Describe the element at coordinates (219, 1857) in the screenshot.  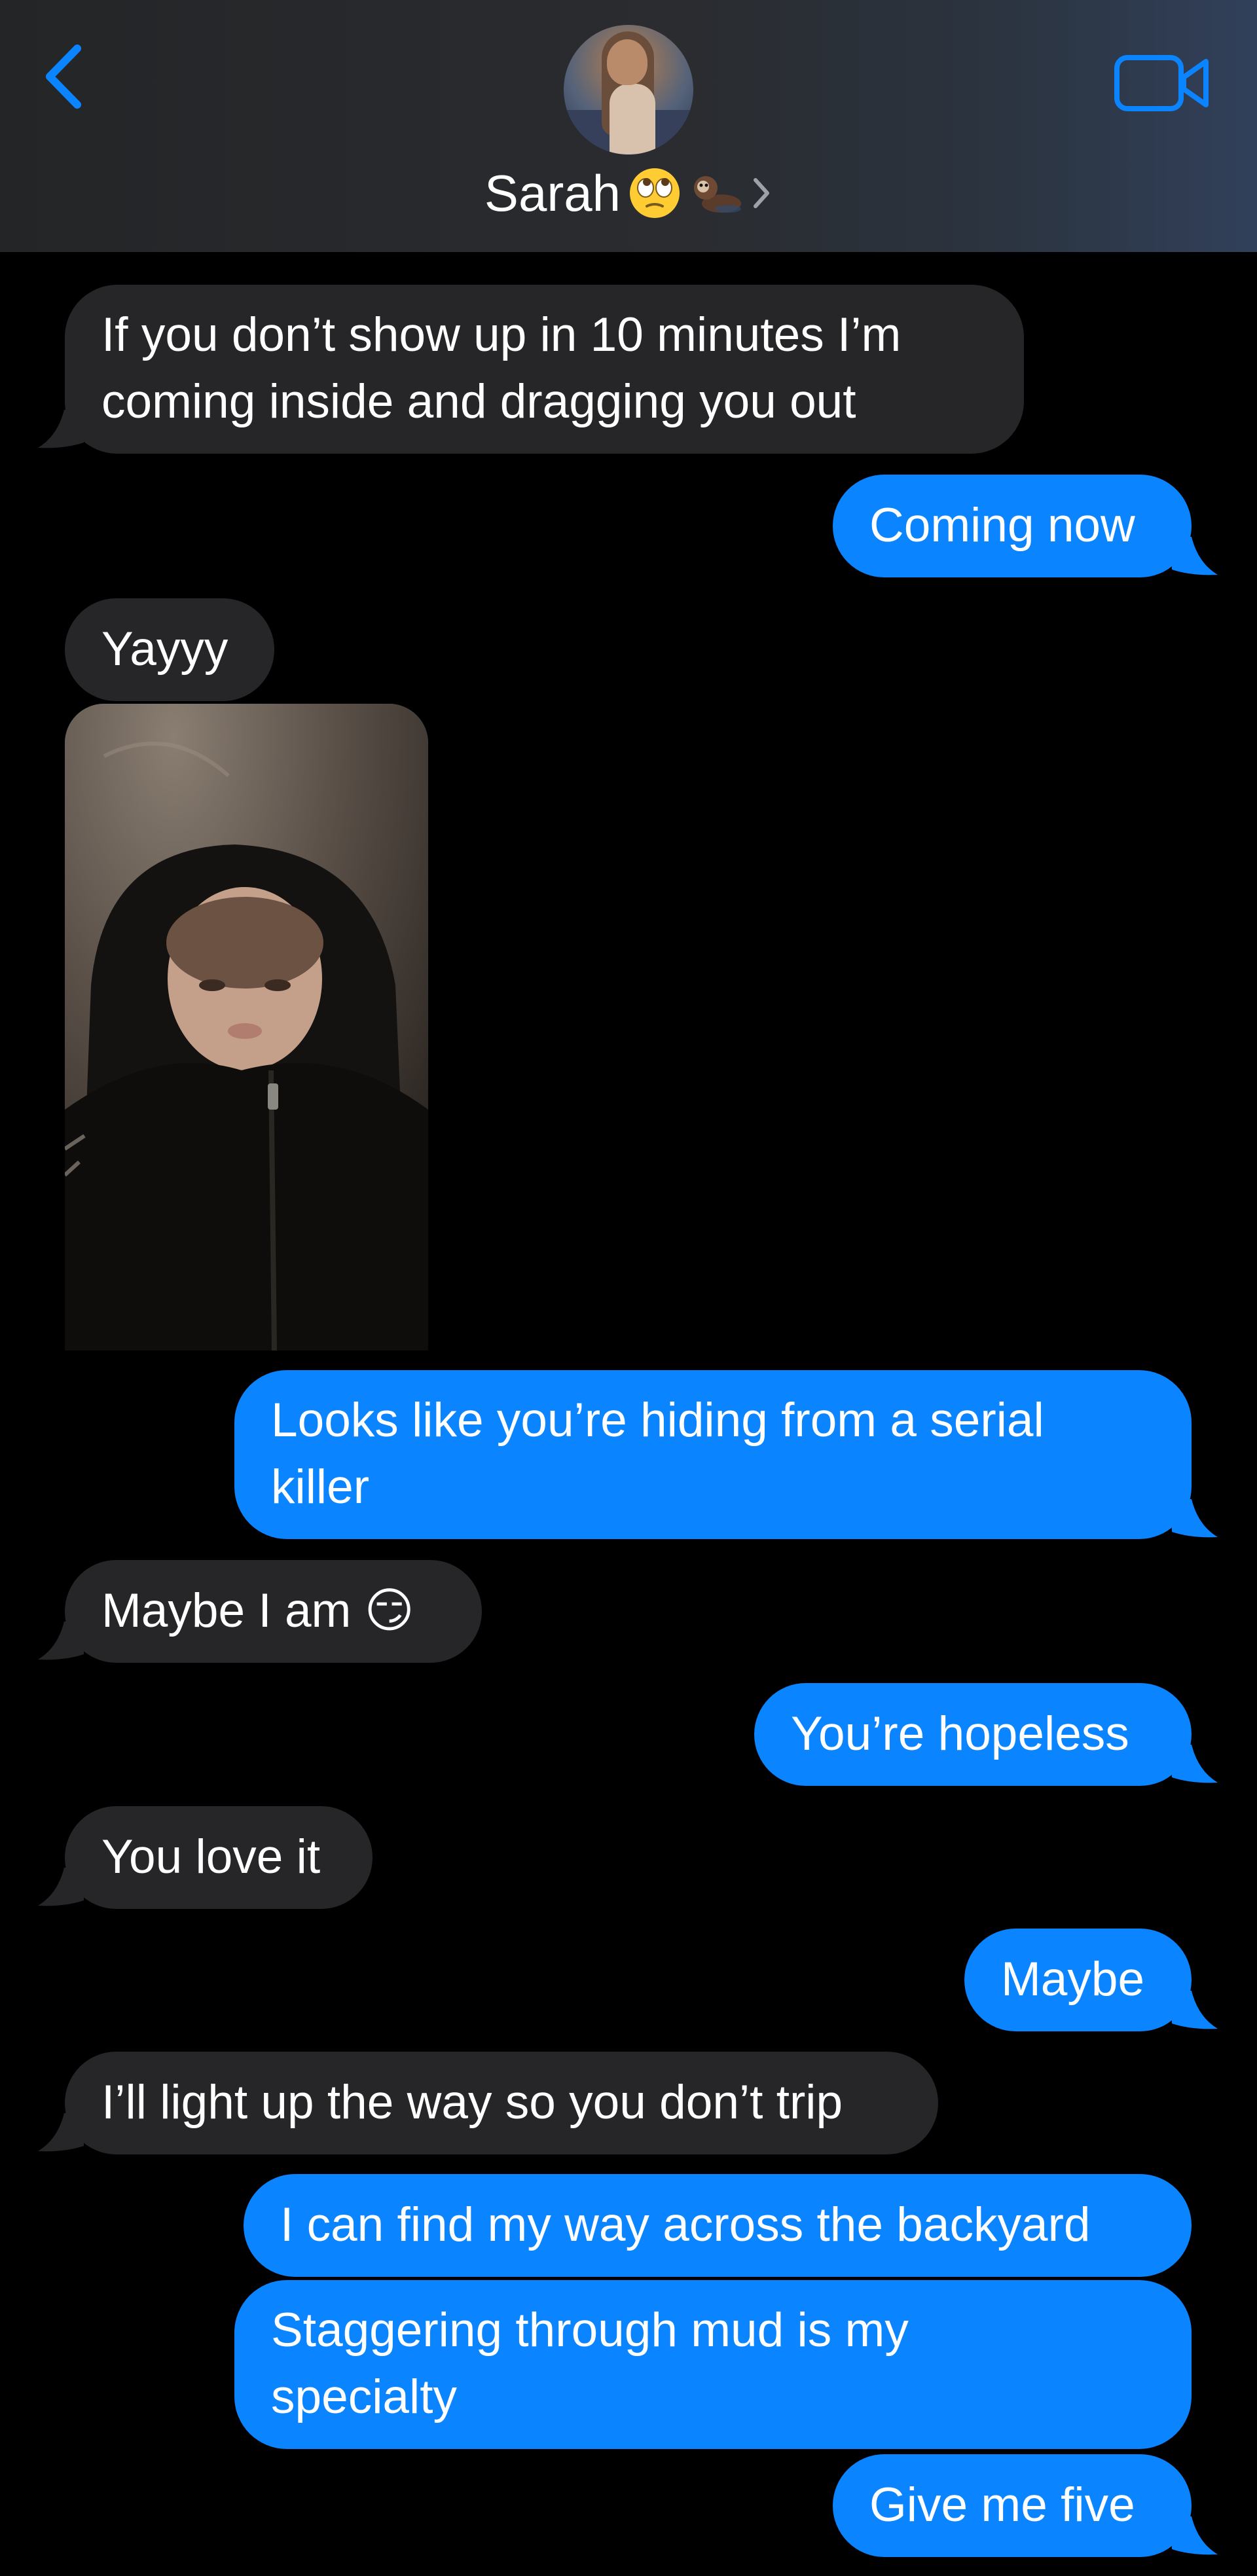
I see `message-bubble-incoming: You love it` at that location.